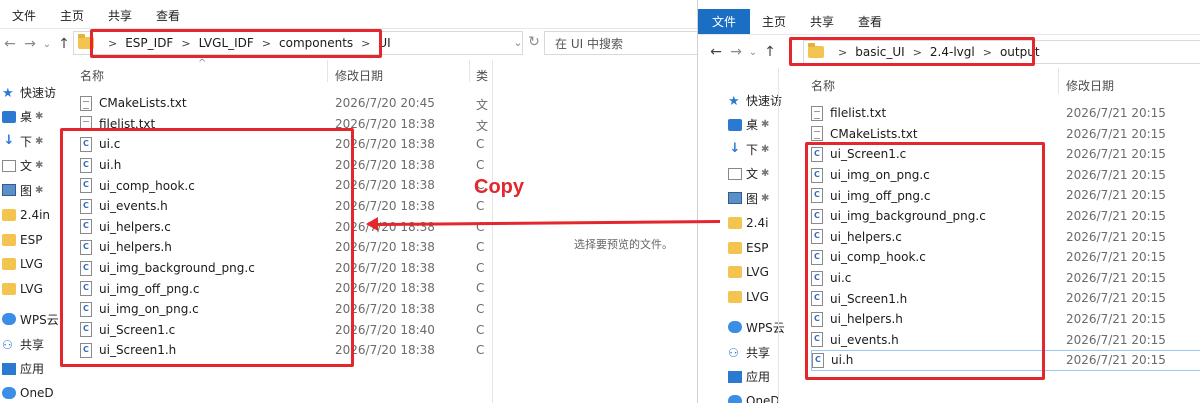 The image size is (1200, 403). Describe the element at coordinates (202, 185) in the screenshot. I see `file-row: ui_comp_hook.c` at that location.